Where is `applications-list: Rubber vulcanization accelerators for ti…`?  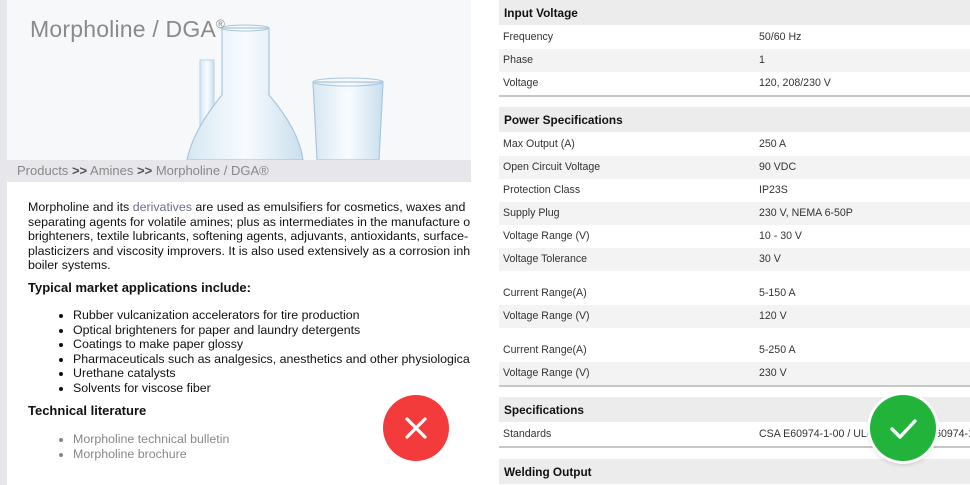
applications-list: Rubber vulcanization accelerators for ti… is located at coordinates (262, 351).